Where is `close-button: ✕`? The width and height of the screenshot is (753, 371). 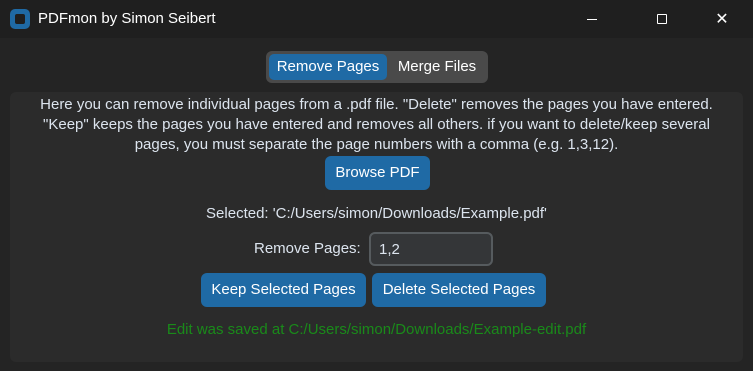 close-button: ✕ is located at coordinates (722, 19).